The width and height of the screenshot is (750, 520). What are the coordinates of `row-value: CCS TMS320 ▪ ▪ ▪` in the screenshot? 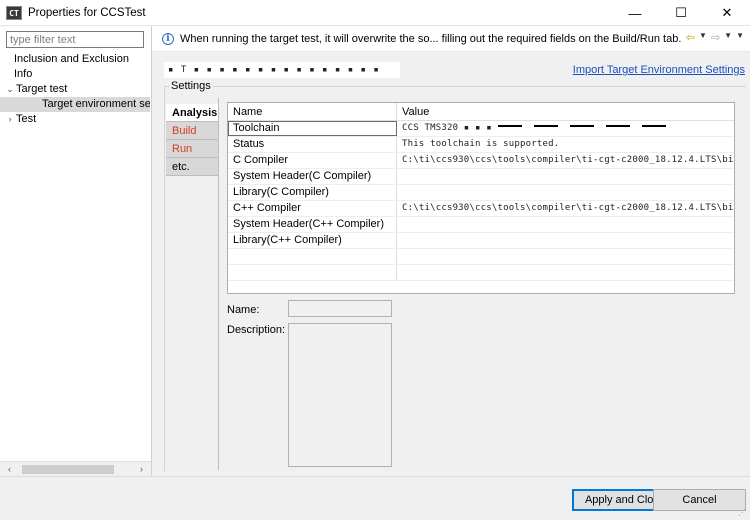 It's located at (565, 128).